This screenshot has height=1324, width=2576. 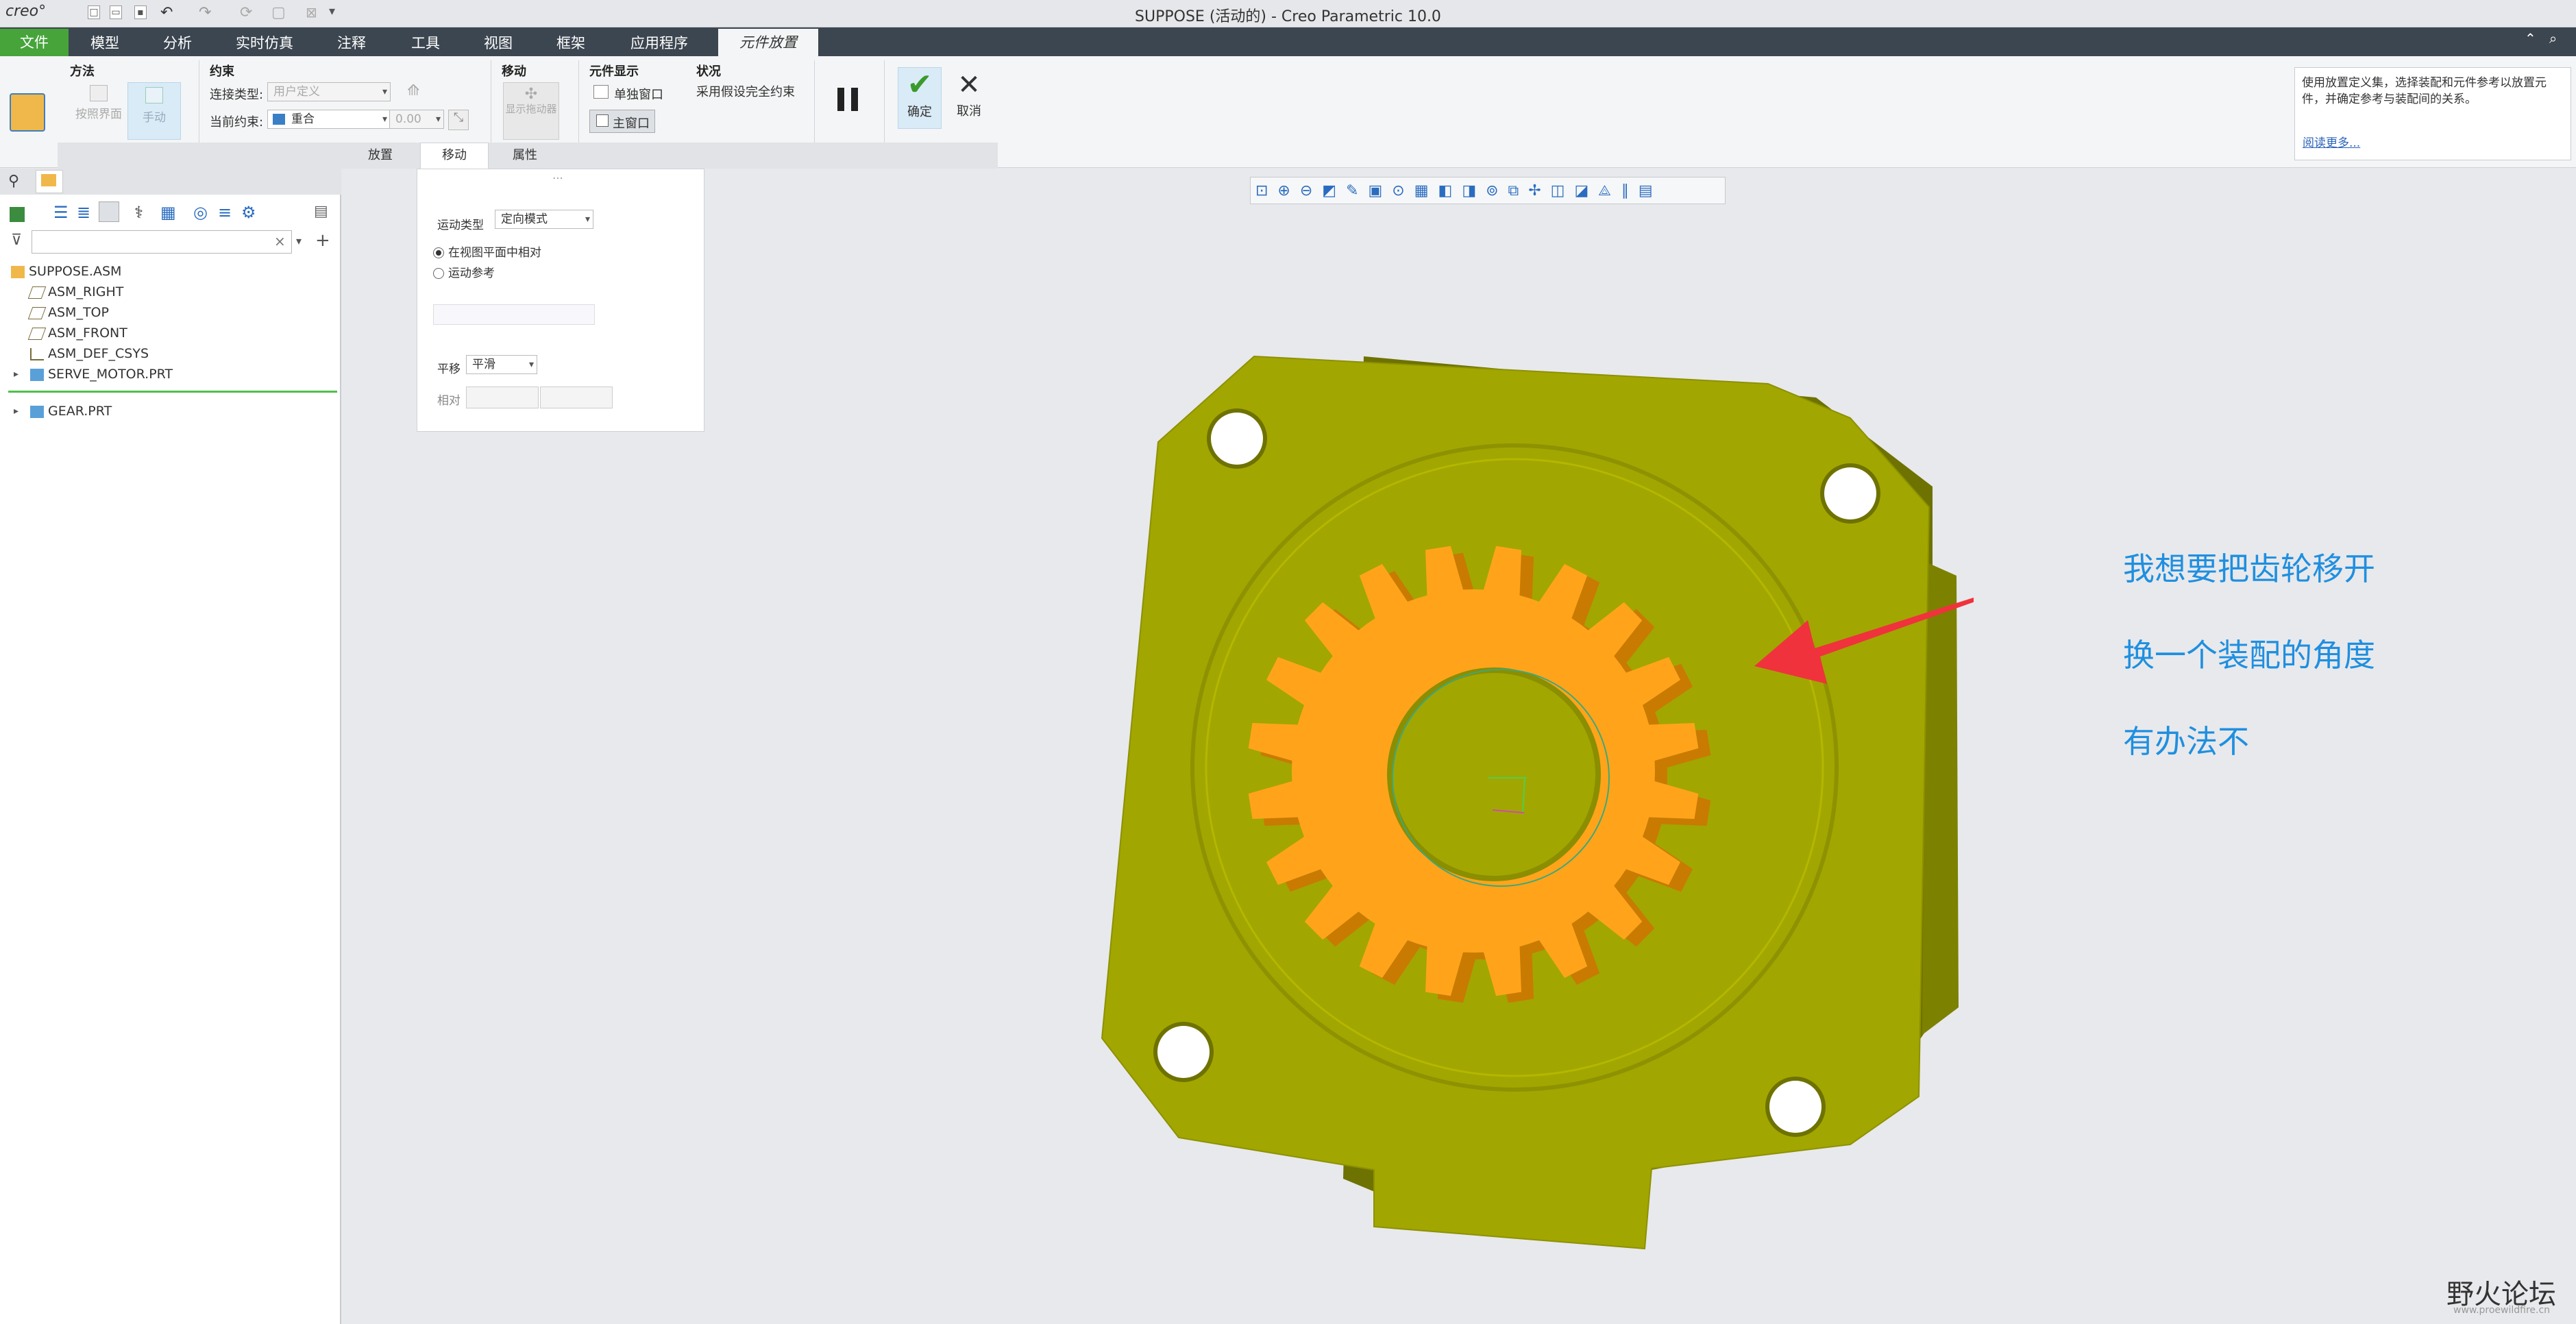 What do you see at coordinates (168, 212) in the screenshot?
I see `tree-columns-icon: ▦` at bounding box center [168, 212].